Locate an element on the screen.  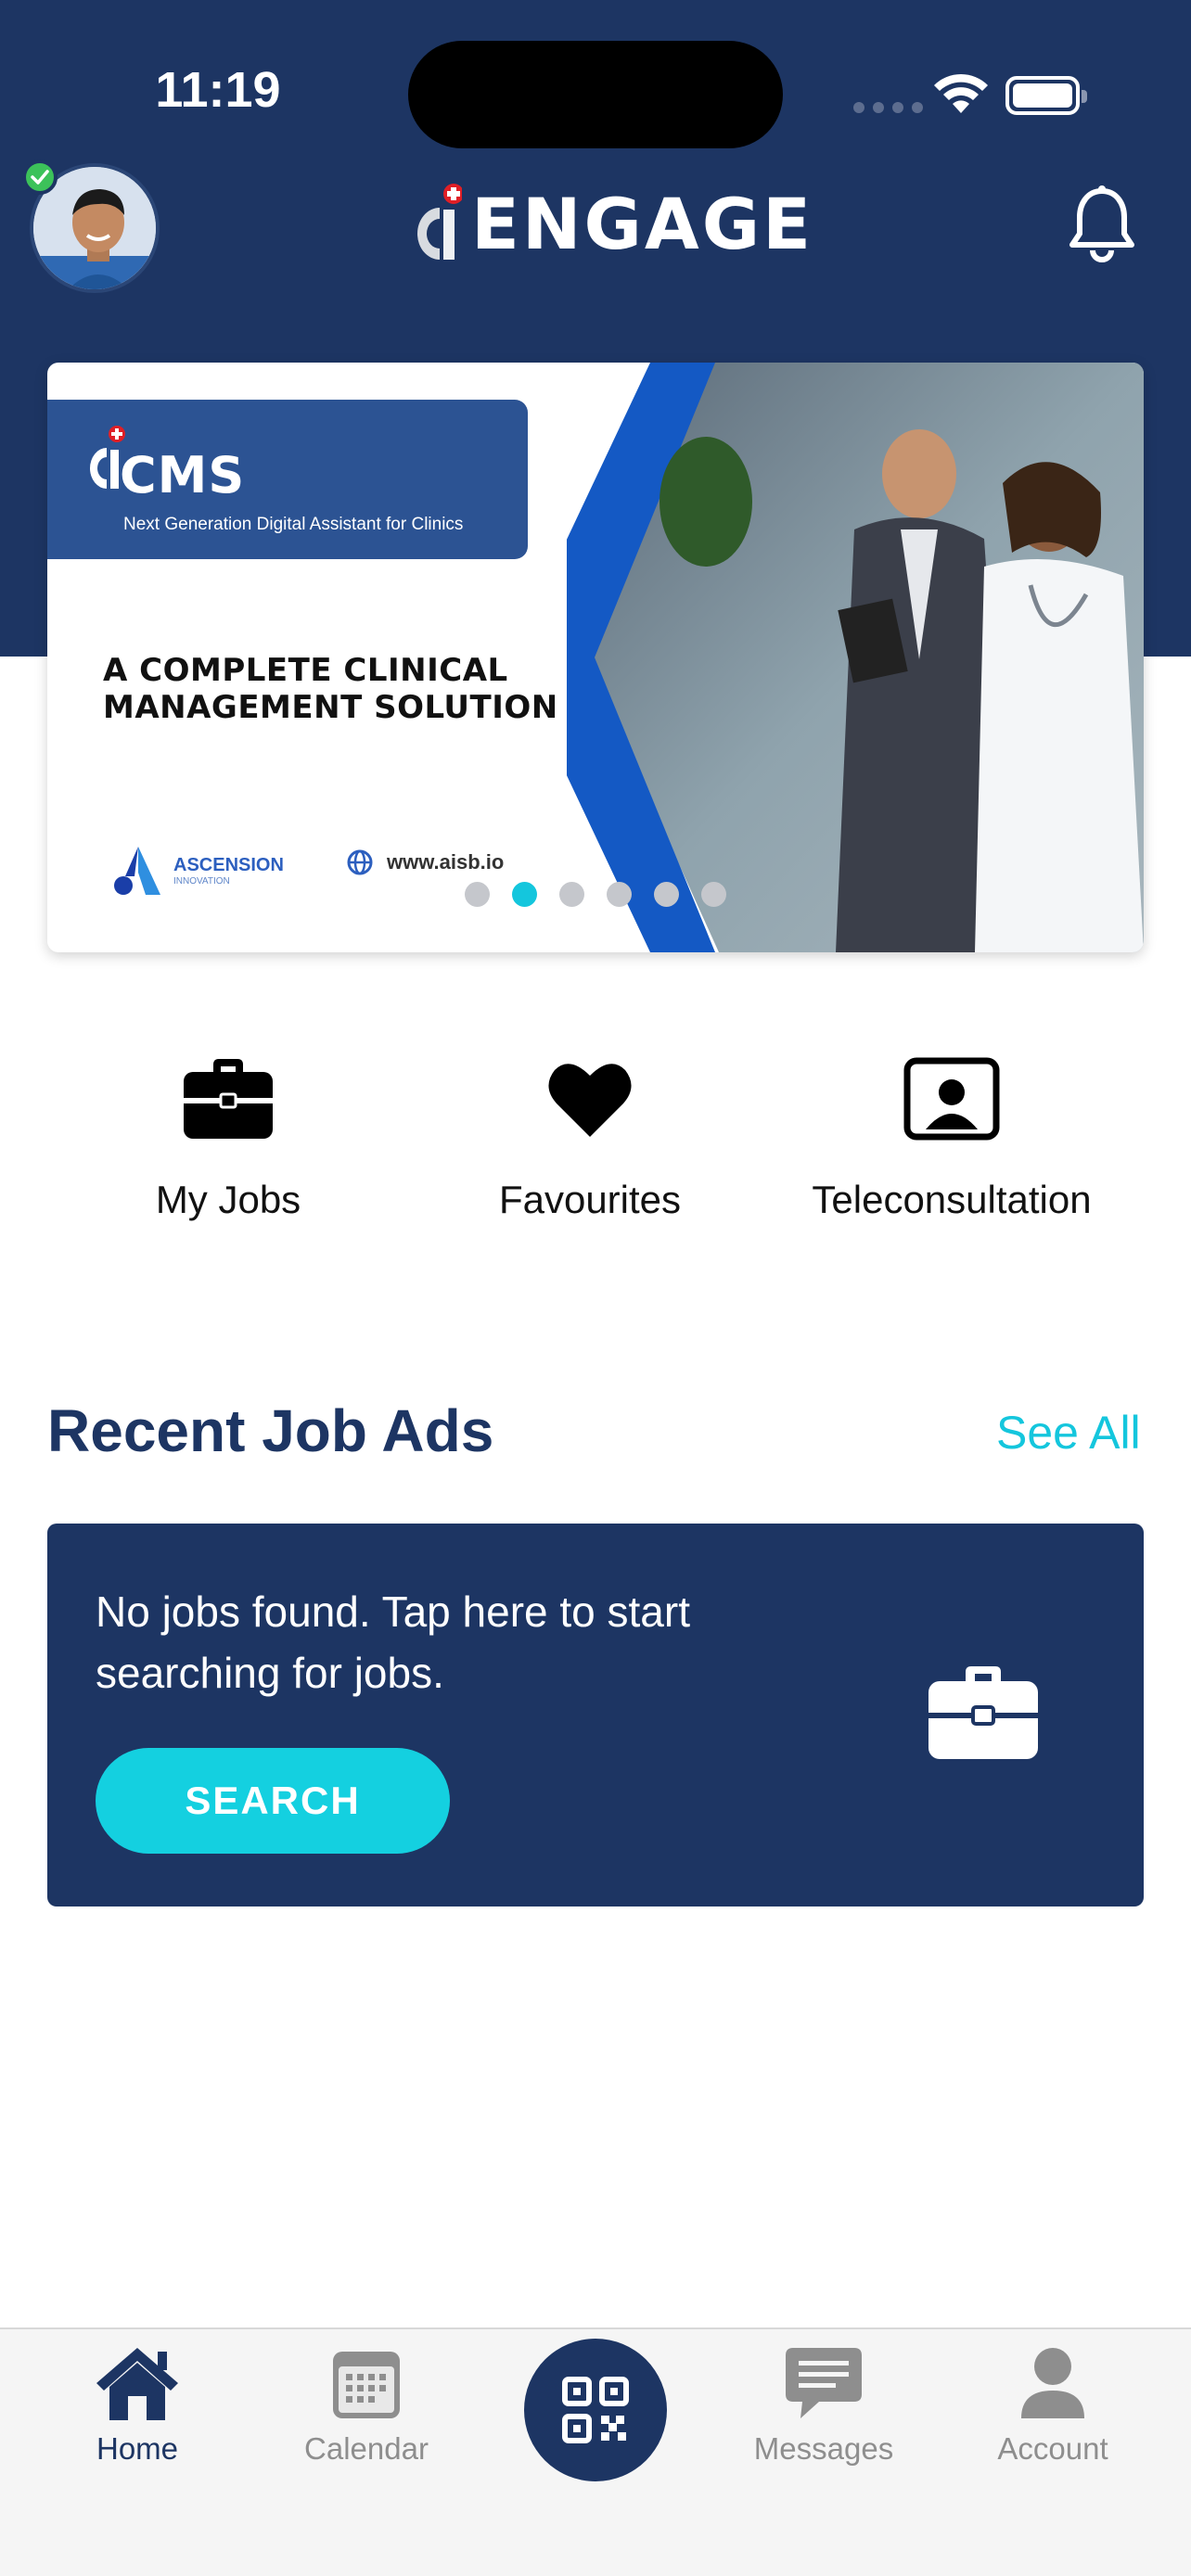
tab-messages: Messages is located at coordinates (824, 2406).